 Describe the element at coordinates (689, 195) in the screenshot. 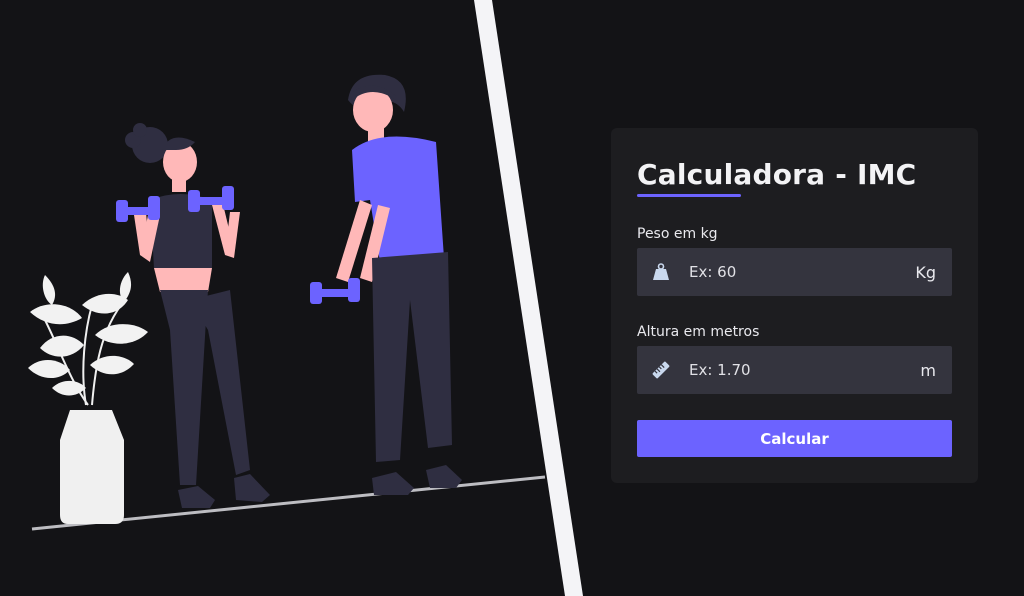

I see `title-underline` at that location.